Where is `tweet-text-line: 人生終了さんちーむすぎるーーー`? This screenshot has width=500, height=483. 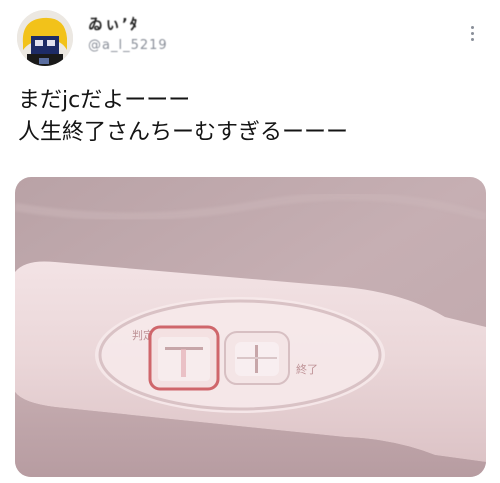 tweet-text-line: 人生終了さんちーむすぎるーーー is located at coordinates (183, 132).